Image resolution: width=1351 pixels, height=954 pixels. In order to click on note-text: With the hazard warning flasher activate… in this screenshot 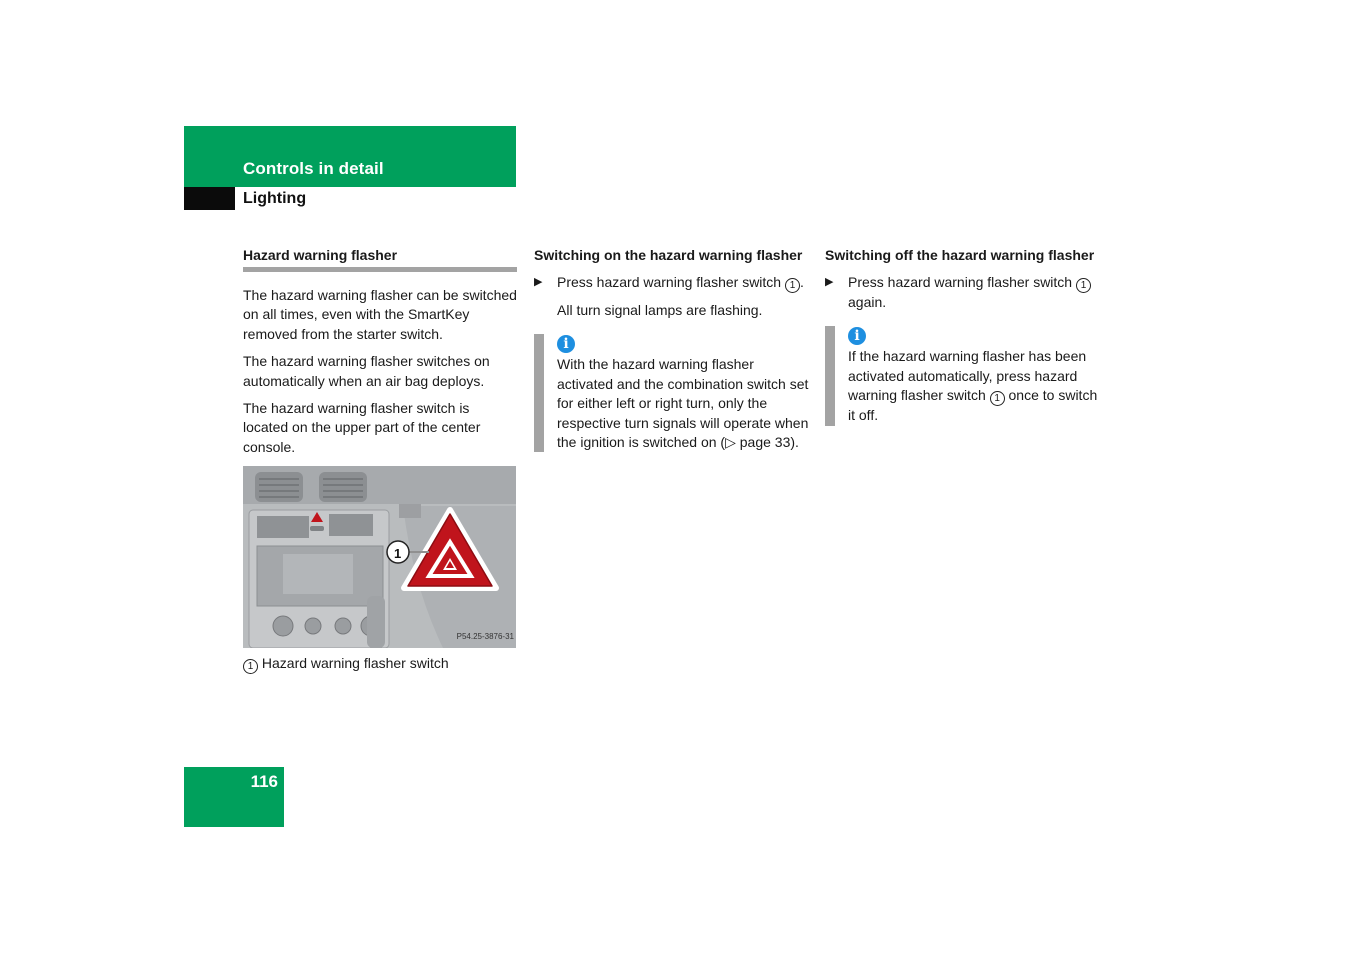, I will do `click(683, 403)`.